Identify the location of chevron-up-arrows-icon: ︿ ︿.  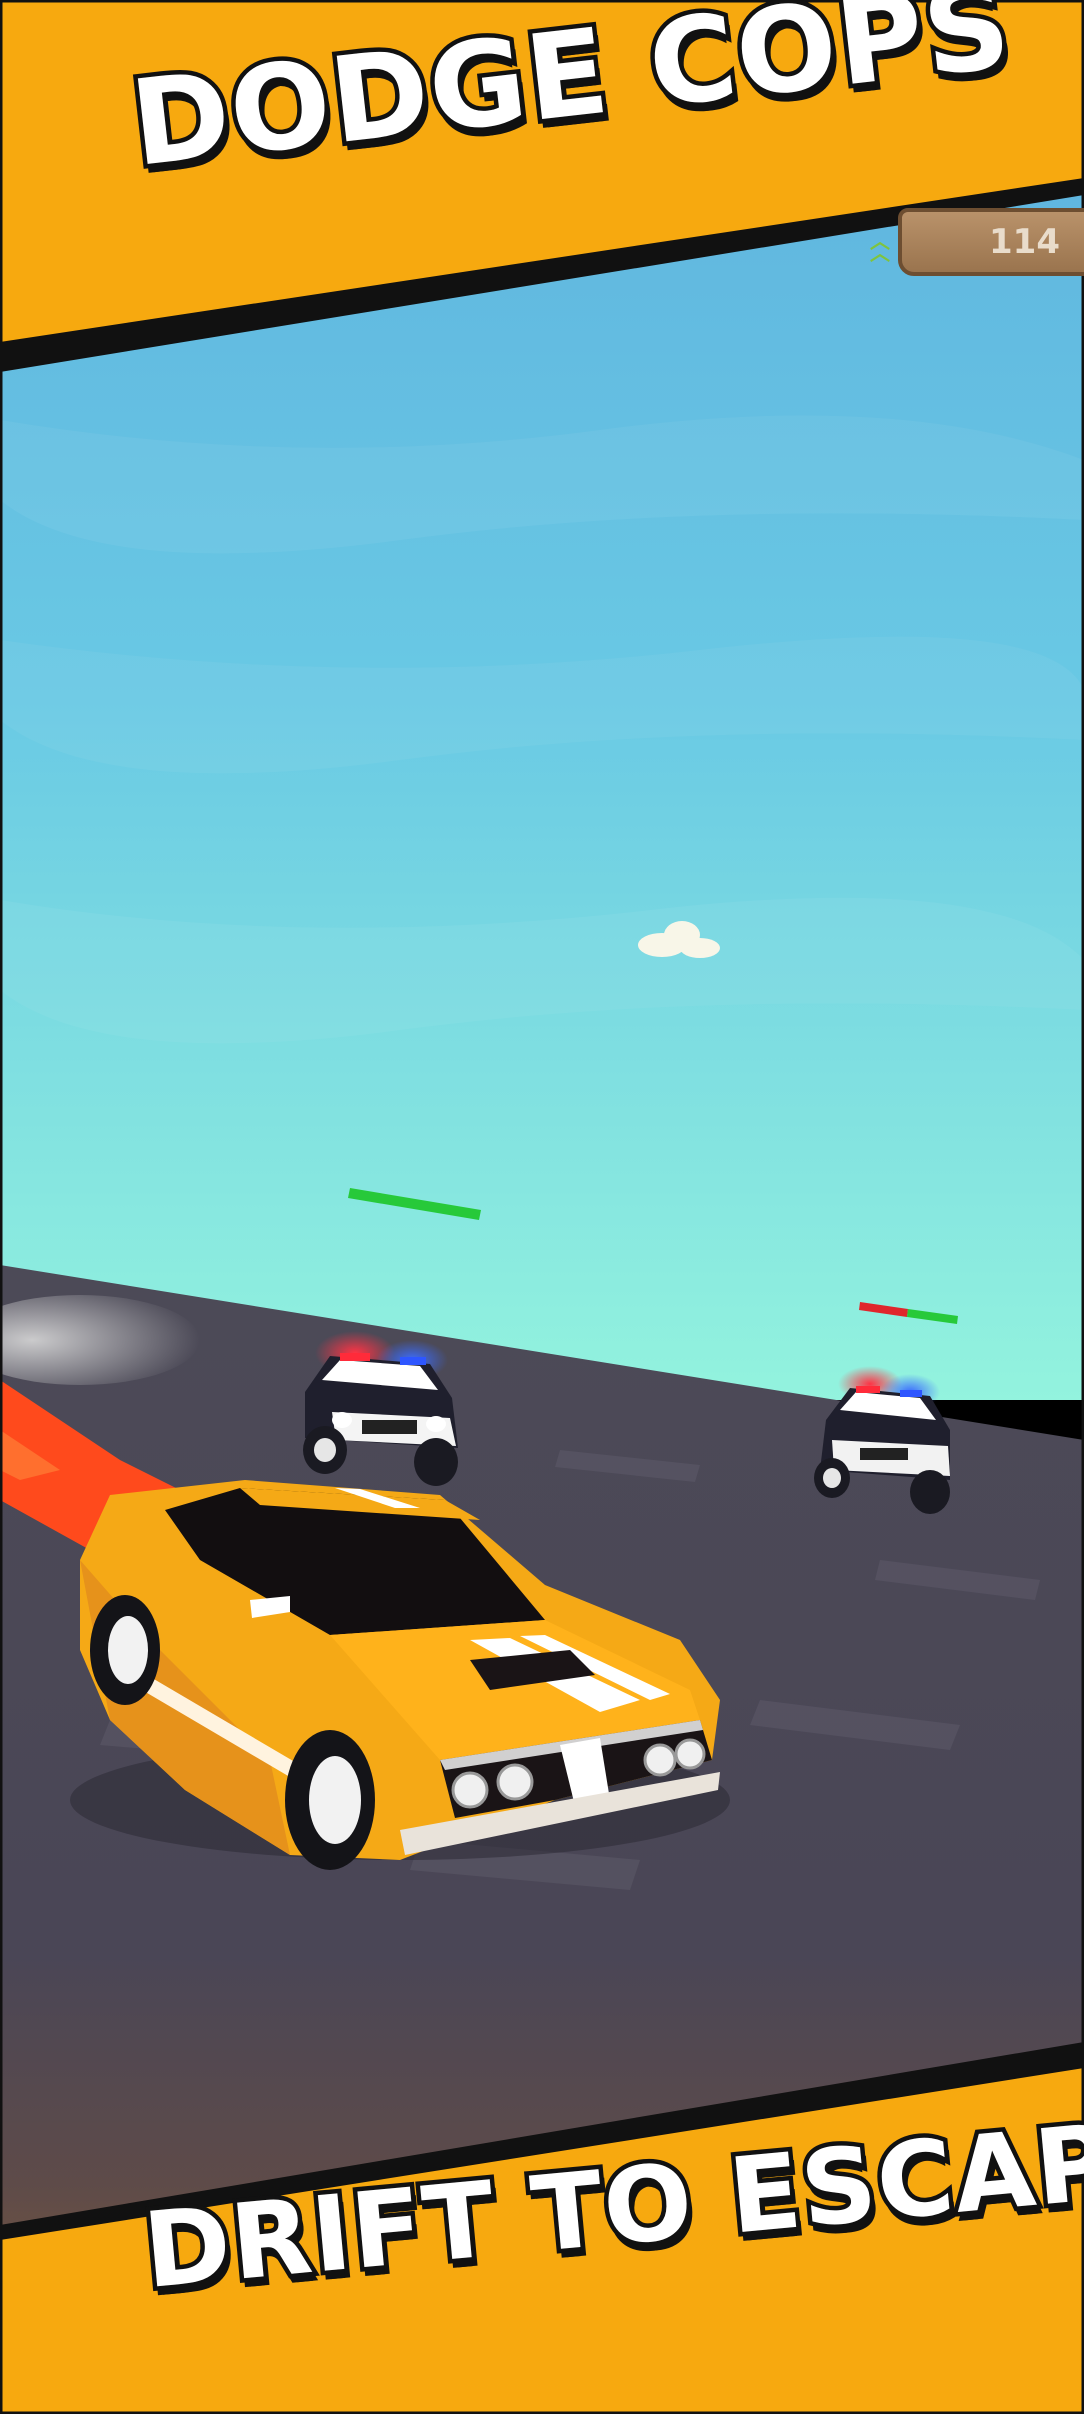
(880, 247).